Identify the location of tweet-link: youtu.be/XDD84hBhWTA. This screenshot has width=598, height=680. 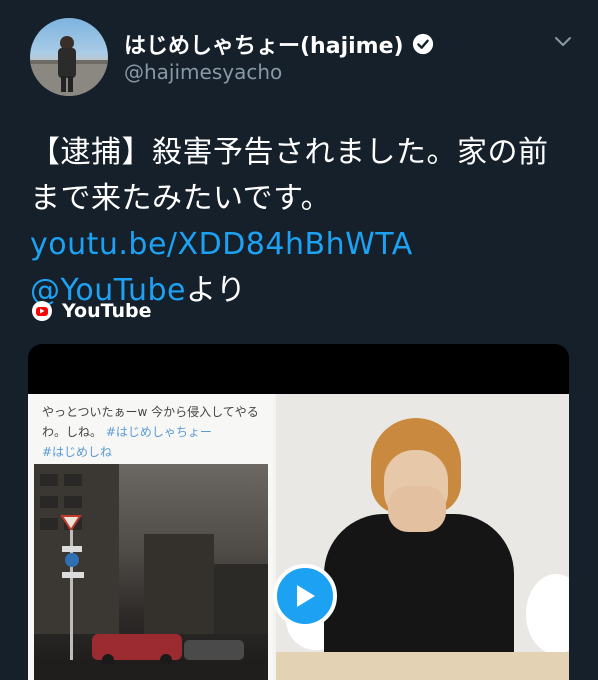
(221, 244).